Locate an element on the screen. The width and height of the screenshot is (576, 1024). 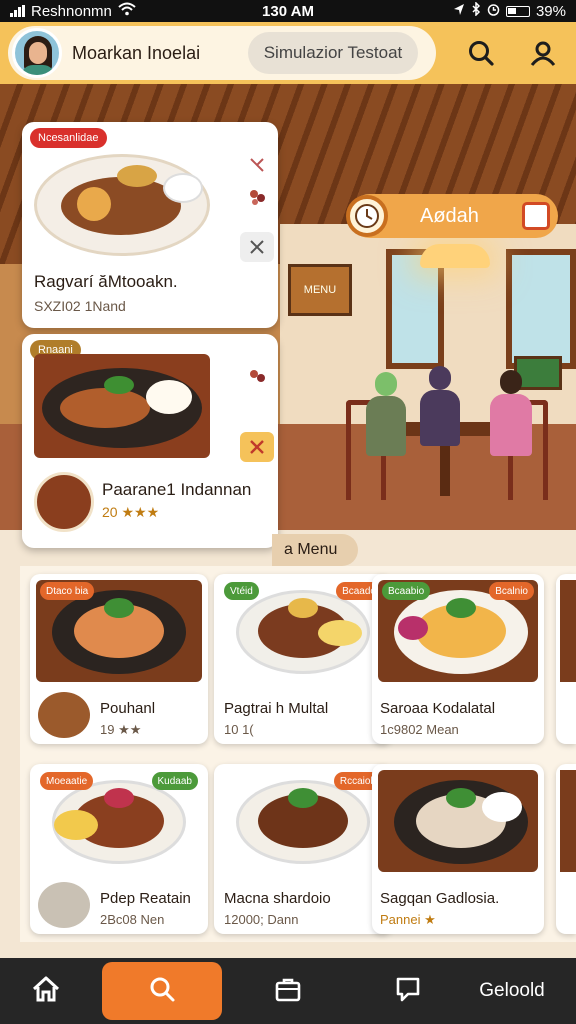
menu-card-meta: 12000; Dann is located at coordinates (261, 919).